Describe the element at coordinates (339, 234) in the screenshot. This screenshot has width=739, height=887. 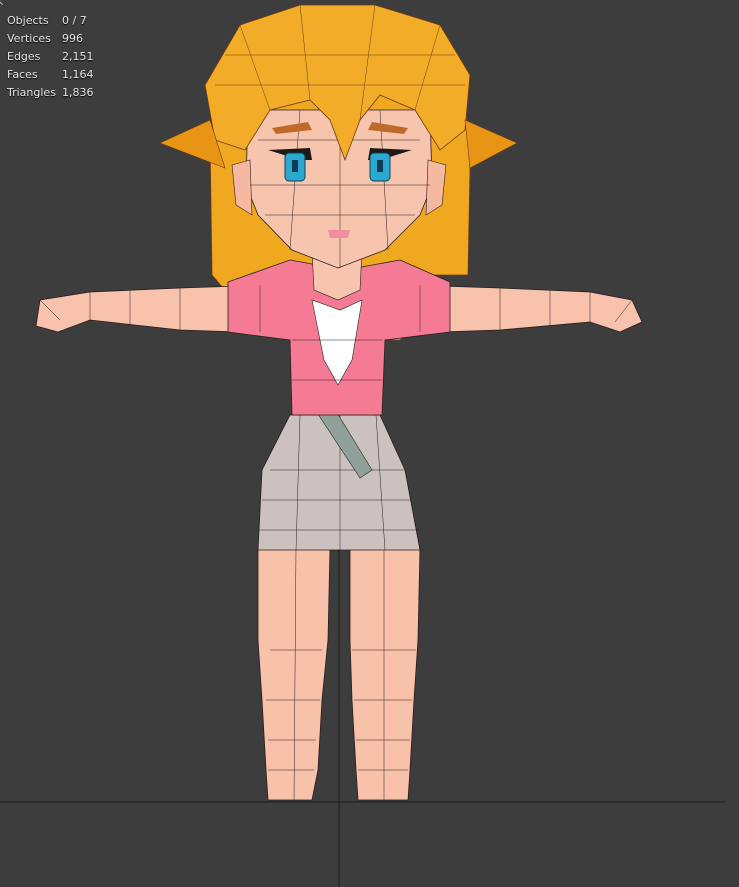
I see `mouth` at that location.